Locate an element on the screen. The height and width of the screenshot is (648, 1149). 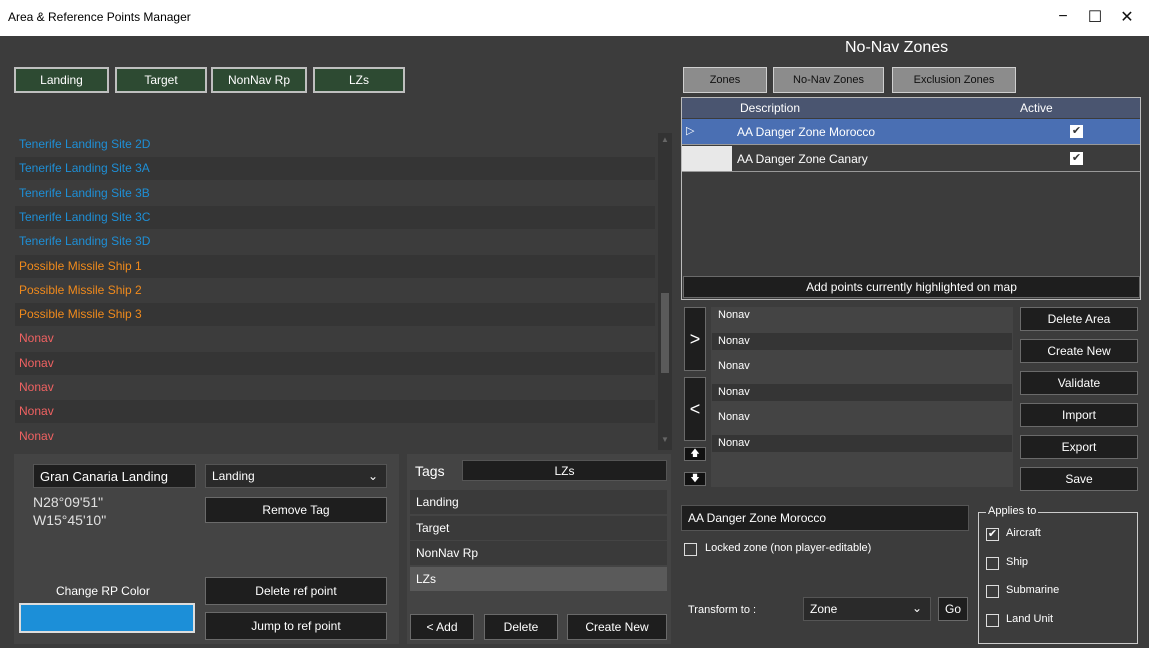
ref-point-item: Tenerife Landing Site 2D is located at coordinates (335, 144).